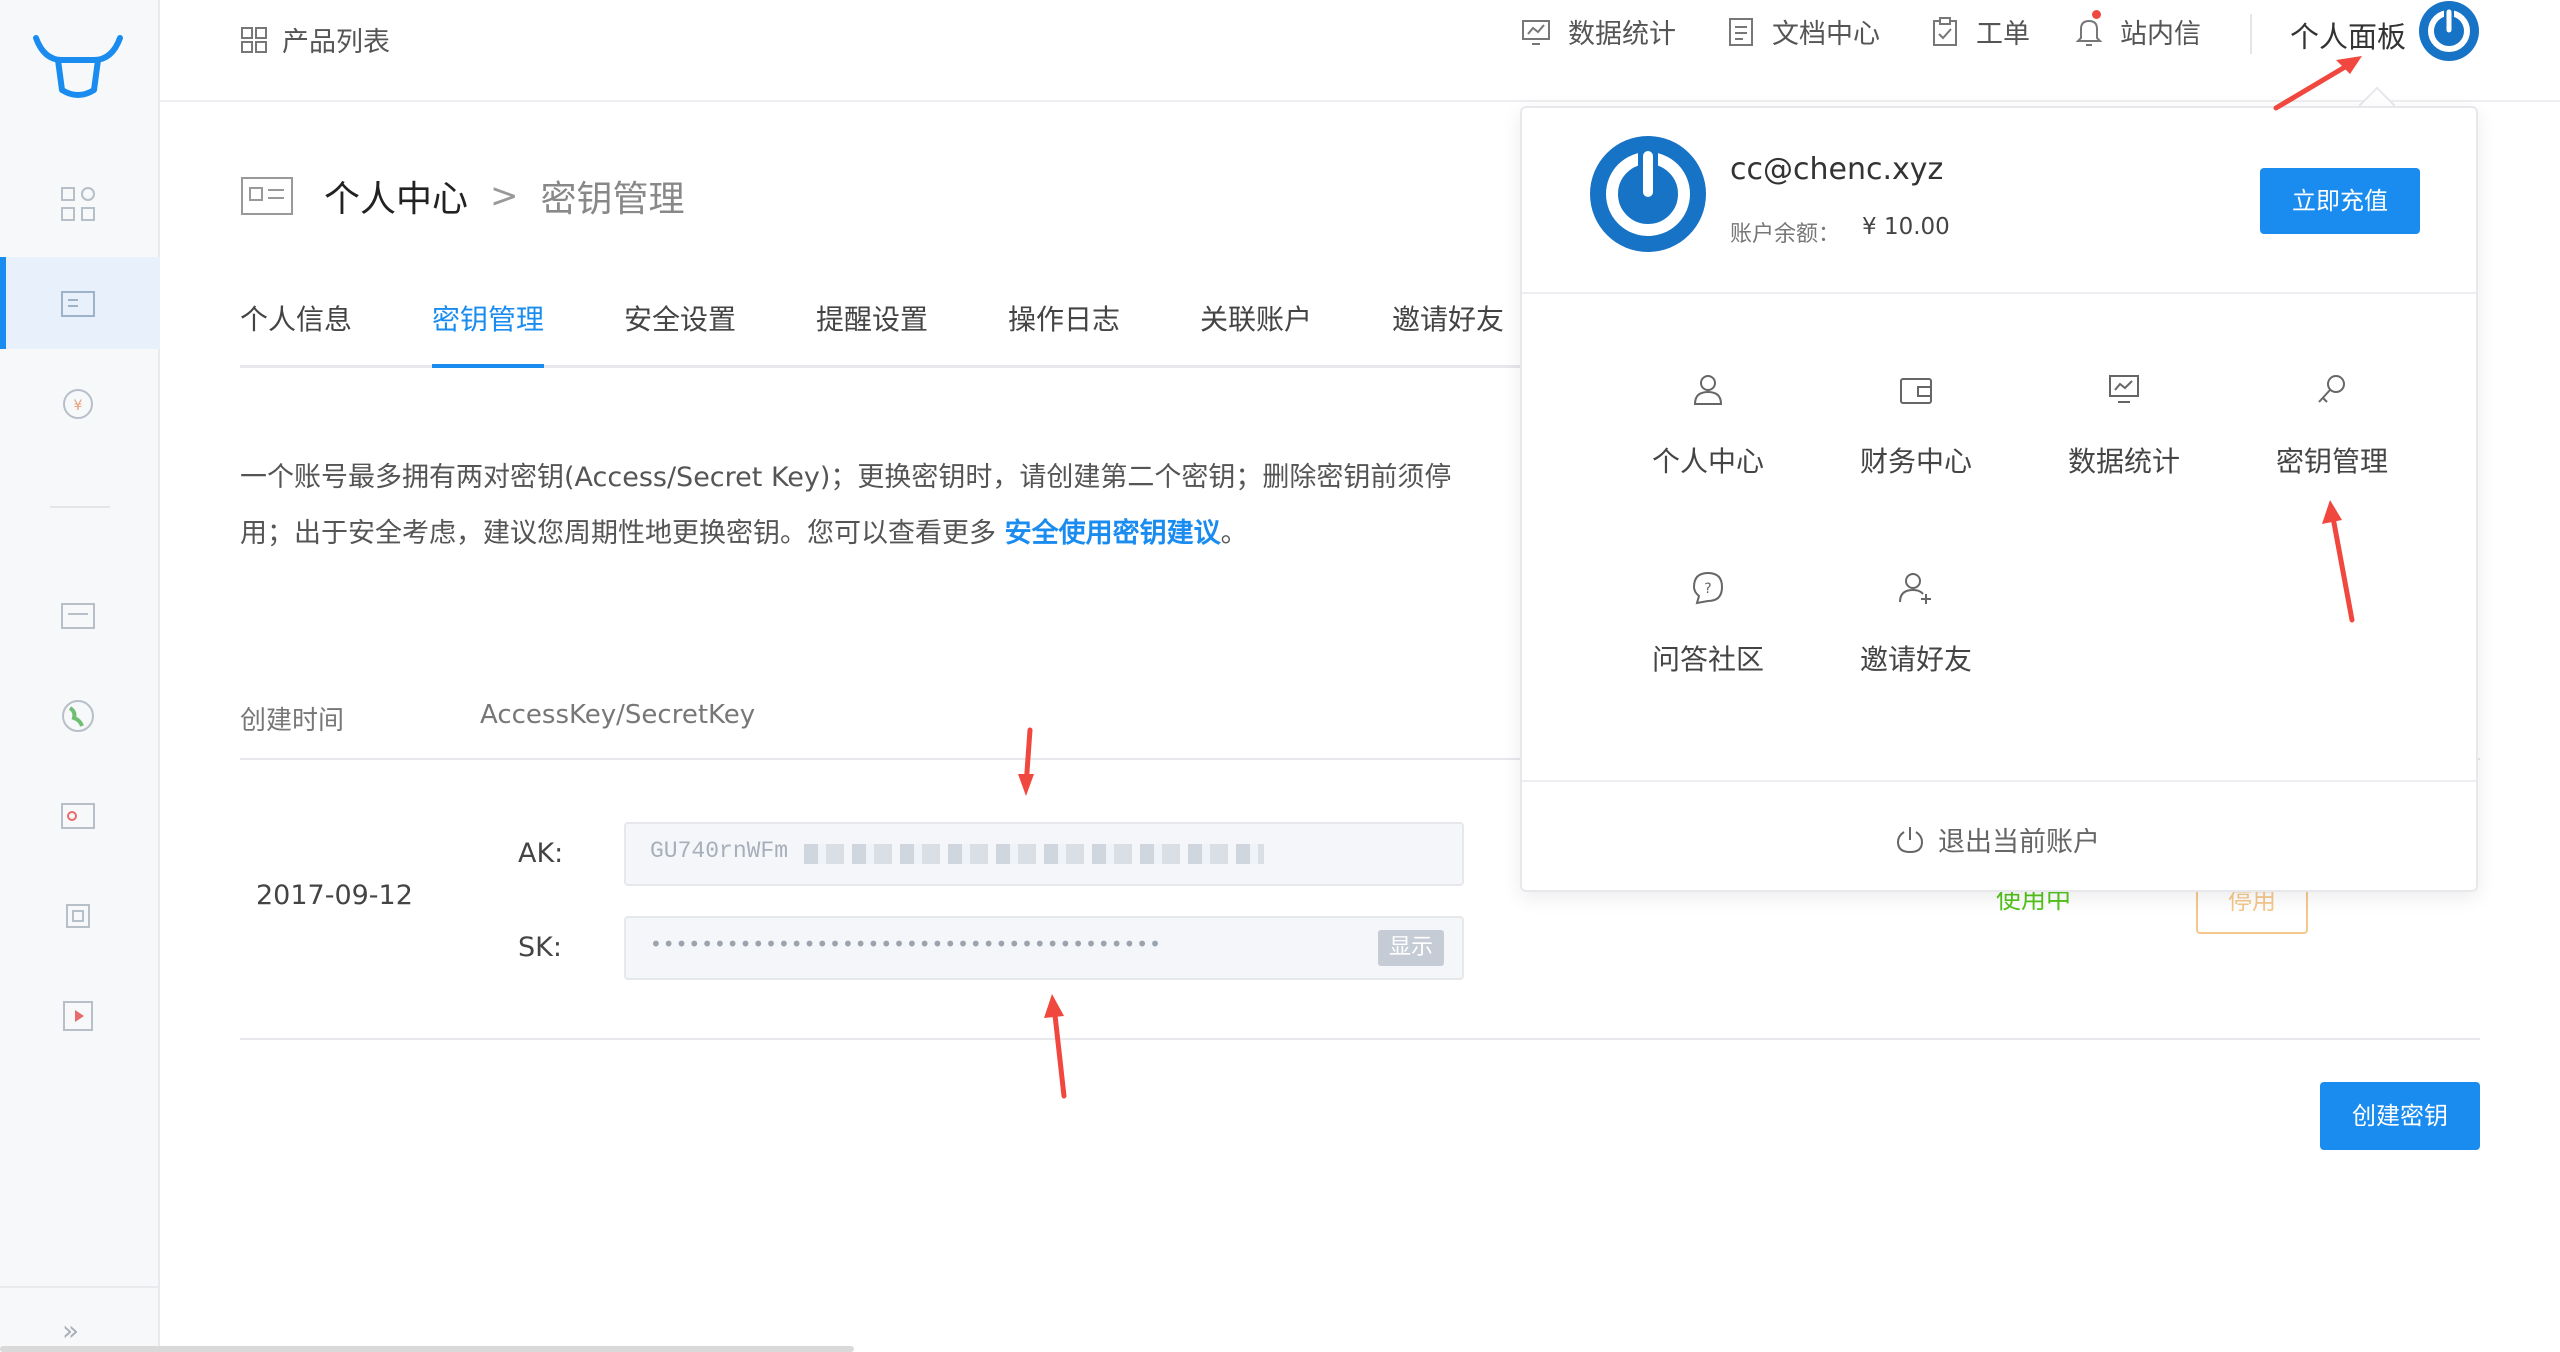 The height and width of the screenshot is (1352, 2560). What do you see at coordinates (1113, 533) in the screenshot?
I see `security-tips-link: 安全使用密钥建议` at bounding box center [1113, 533].